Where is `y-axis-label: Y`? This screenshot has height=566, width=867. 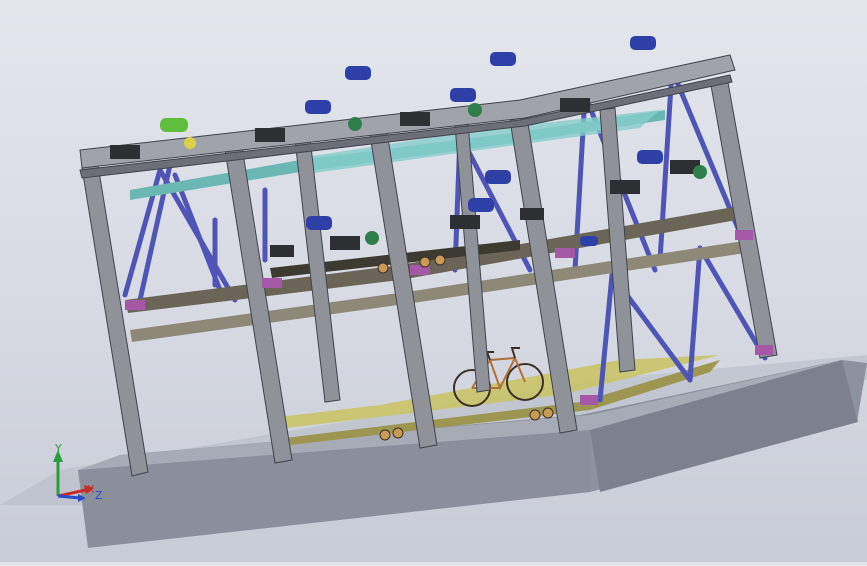 y-axis-label: Y is located at coordinates (58, 448).